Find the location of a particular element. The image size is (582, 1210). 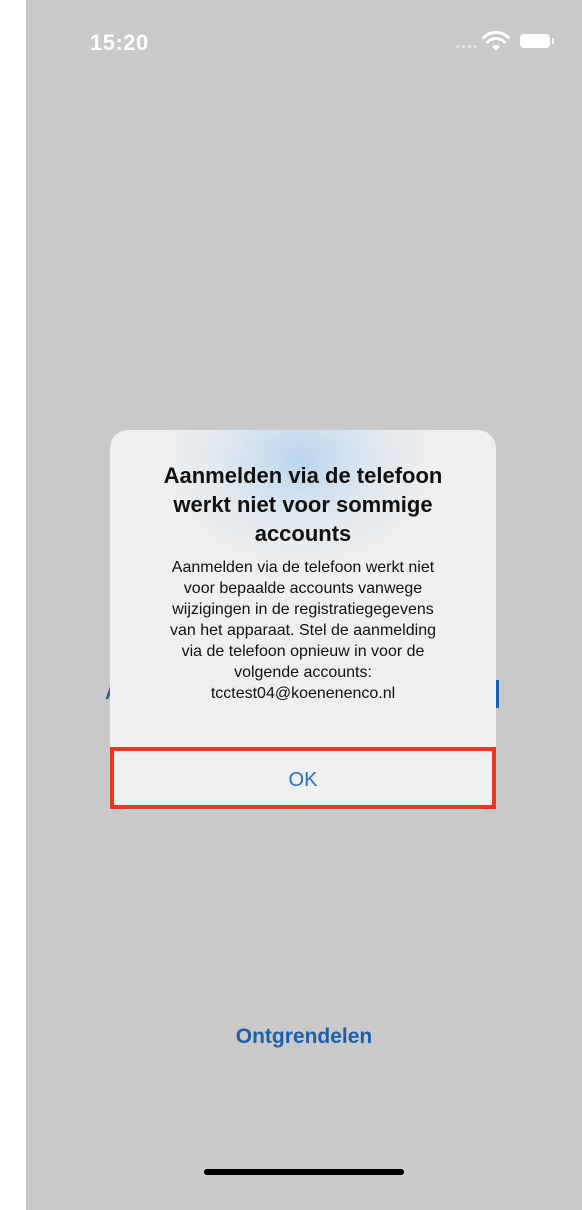

alert-account-email: tcctest04@koenenenco.nl is located at coordinates (303, 693).